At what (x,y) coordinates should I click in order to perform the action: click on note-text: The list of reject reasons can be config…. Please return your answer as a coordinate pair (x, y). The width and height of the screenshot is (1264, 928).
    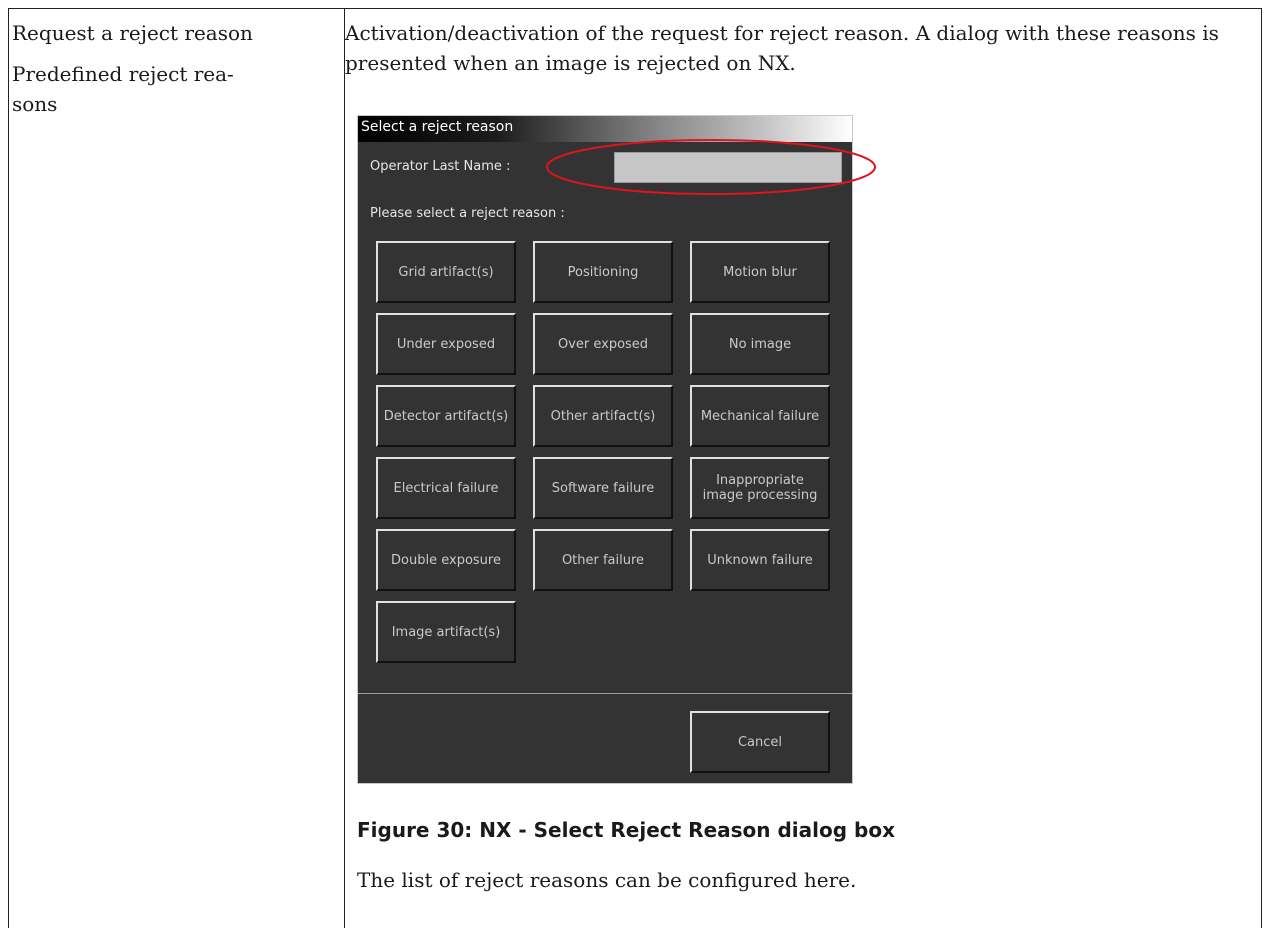
    Looking at the image, I should click on (607, 880).